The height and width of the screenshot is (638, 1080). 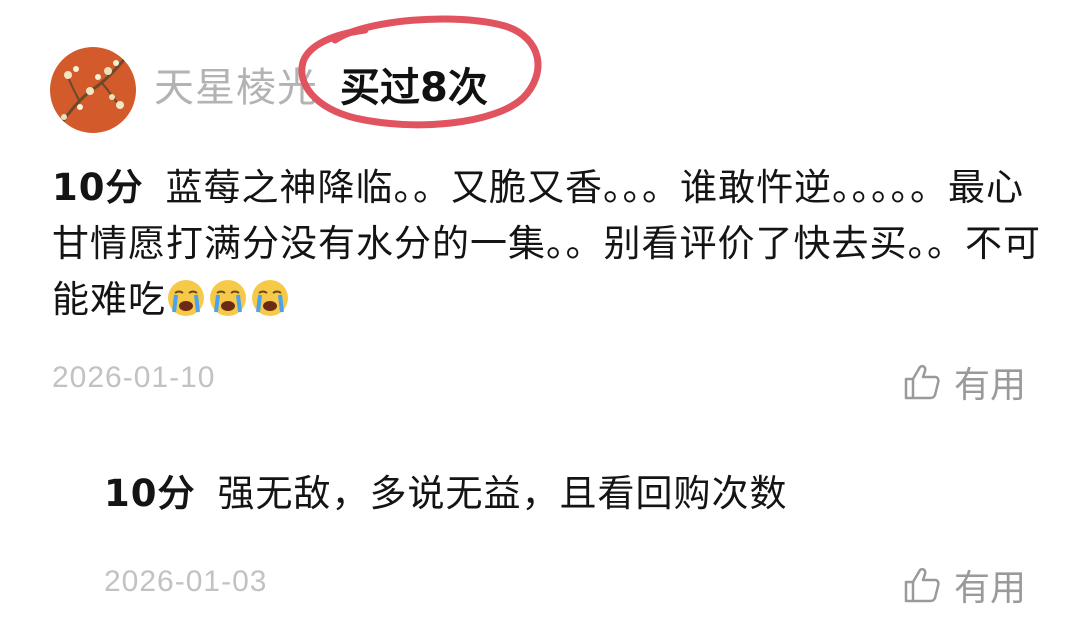 I want to click on user-avatar, so click(x=93, y=90).